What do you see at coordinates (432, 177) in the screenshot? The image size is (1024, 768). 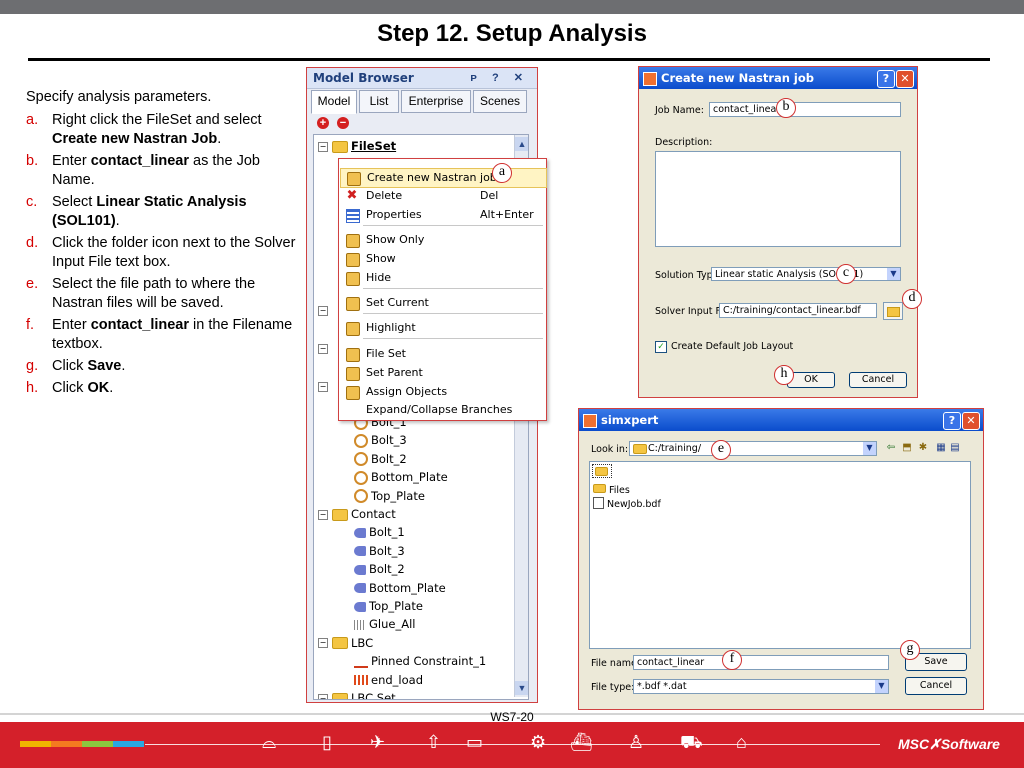 I see `menu-item-label: Create new Nastran job` at bounding box center [432, 177].